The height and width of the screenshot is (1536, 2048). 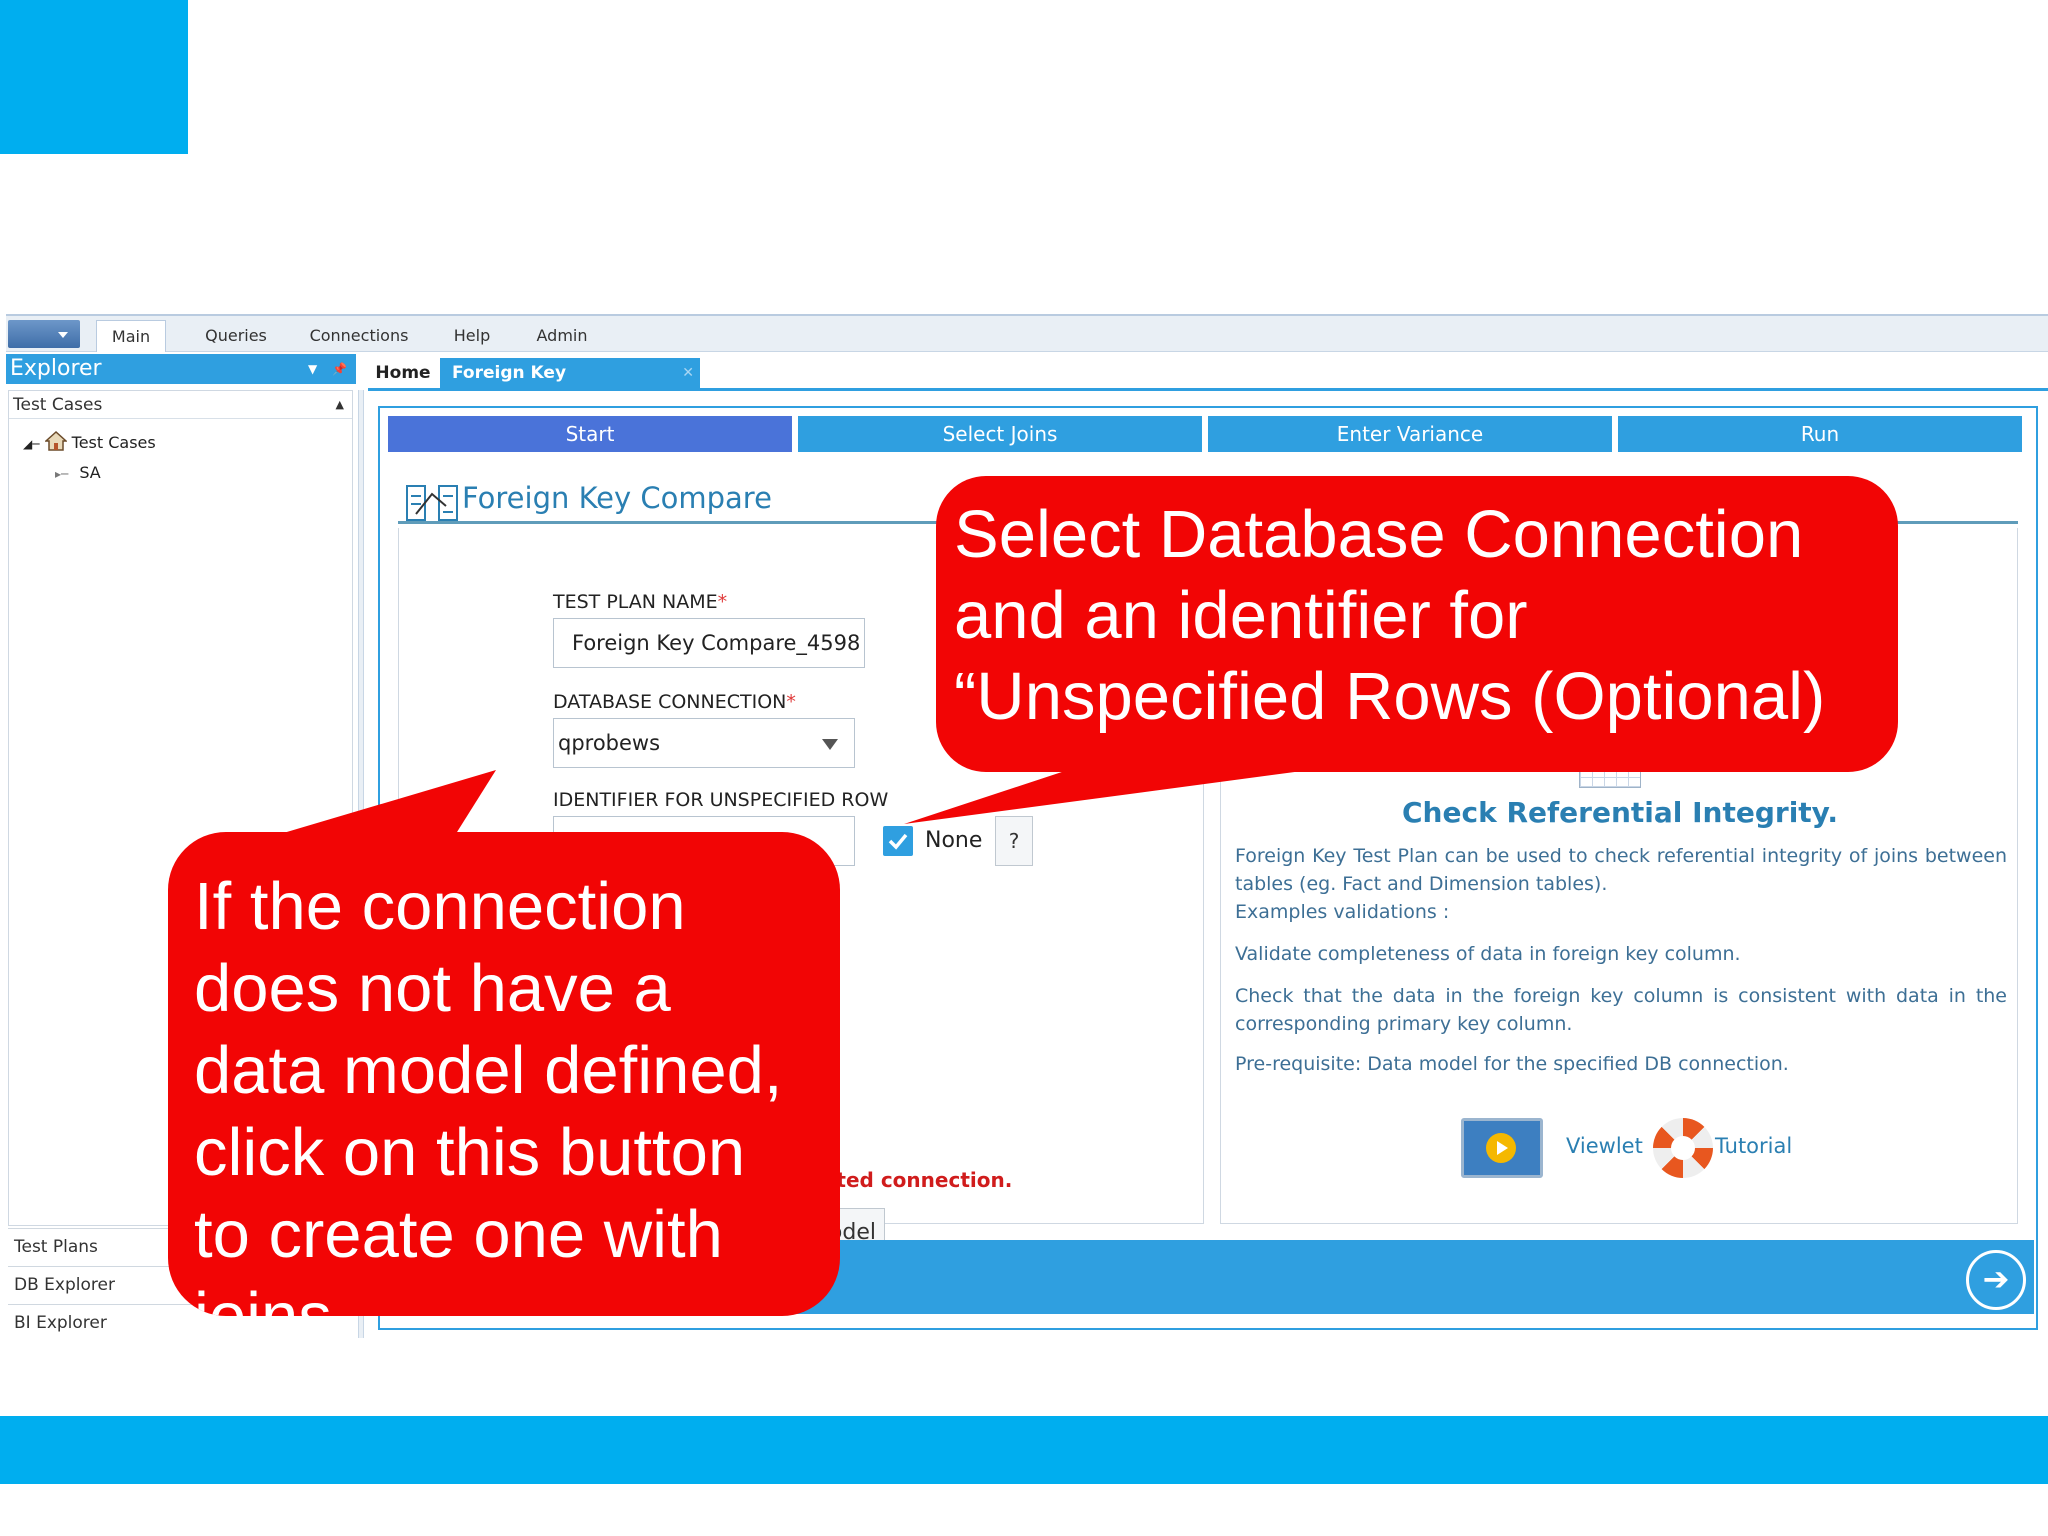 I want to click on menu-tab-admin: Admin, so click(x=562, y=336).